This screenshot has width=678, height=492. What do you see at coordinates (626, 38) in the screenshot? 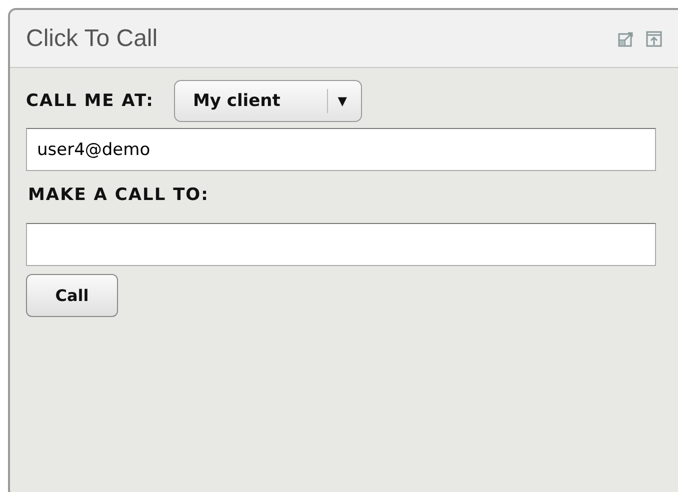
I see `resize-icon` at bounding box center [626, 38].